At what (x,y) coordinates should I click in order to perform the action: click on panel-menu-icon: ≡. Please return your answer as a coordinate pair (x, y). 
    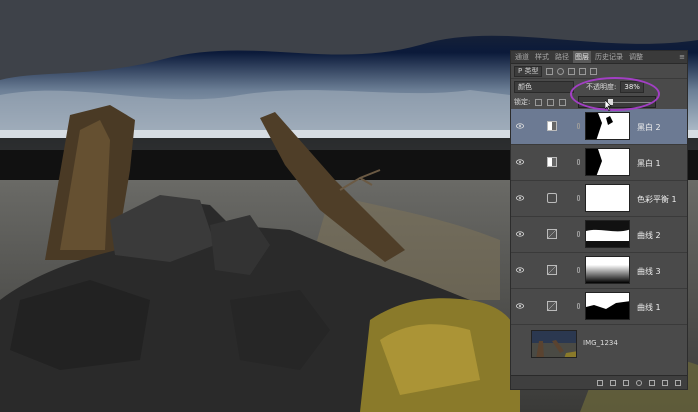
    Looking at the image, I should click on (682, 57).